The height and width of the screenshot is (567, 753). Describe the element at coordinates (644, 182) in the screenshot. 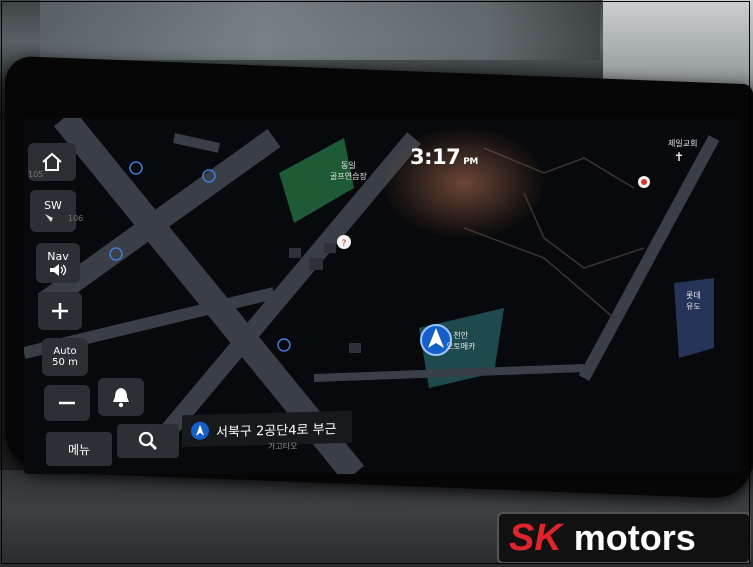

I see `poi-marker-dot` at that location.